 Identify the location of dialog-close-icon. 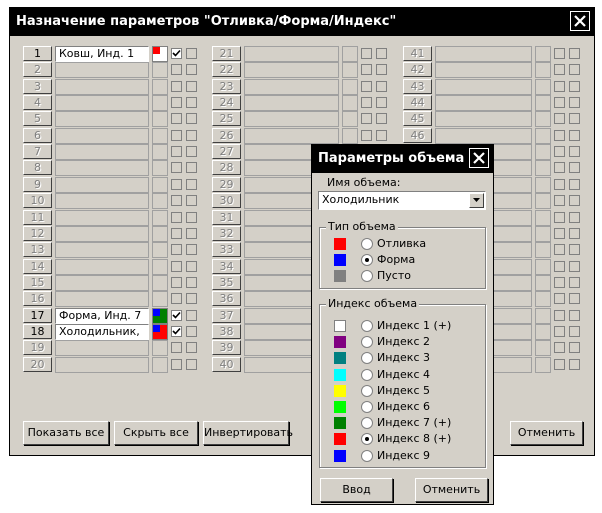
(479, 158).